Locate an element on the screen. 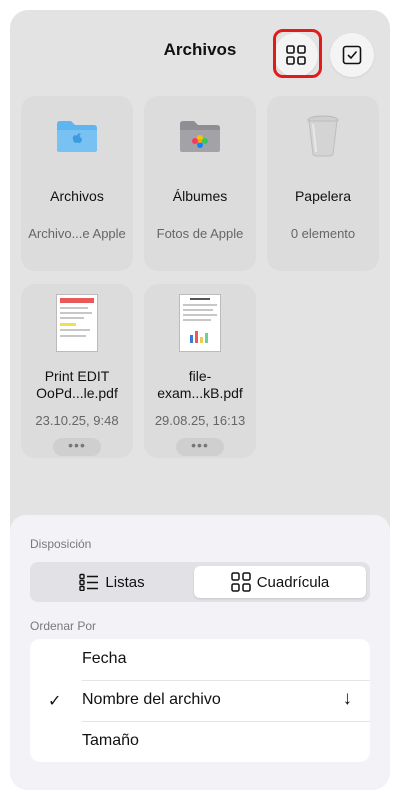  list-option: Listas is located at coordinates (112, 582).